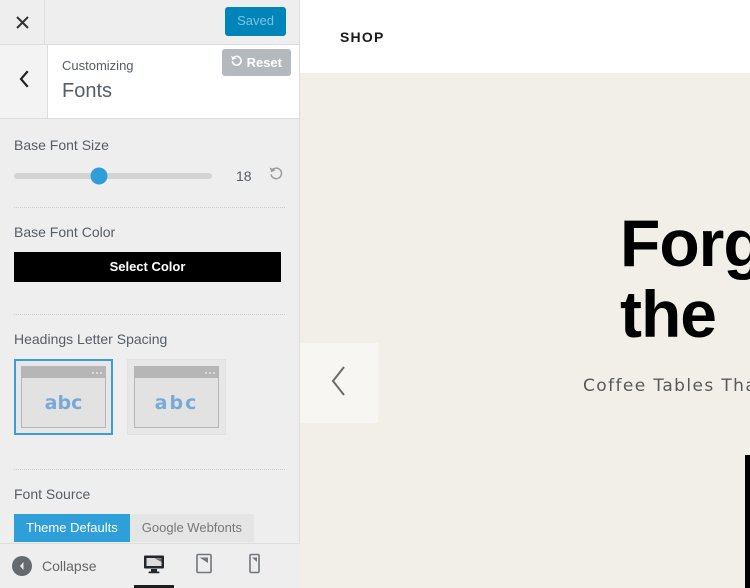  What do you see at coordinates (22, 566) in the screenshot?
I see `chevron-left-circle-icon` at bounding box center [22, 566].